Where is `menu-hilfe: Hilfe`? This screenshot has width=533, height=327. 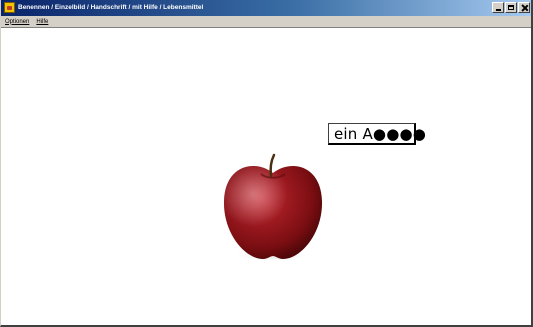 menu-hilfe: Hilfe is located at coordinates (41, 22).